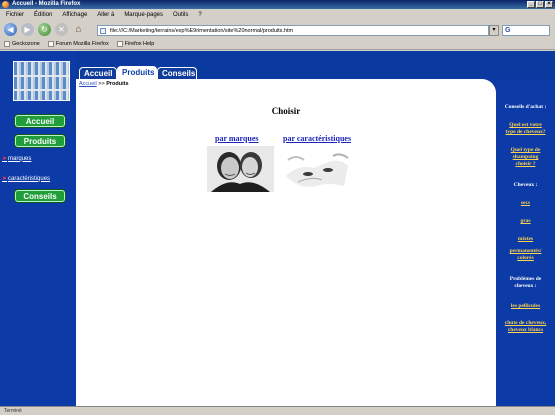  I want to click on forward-arrow-icon: ▶, so click(27, 29).